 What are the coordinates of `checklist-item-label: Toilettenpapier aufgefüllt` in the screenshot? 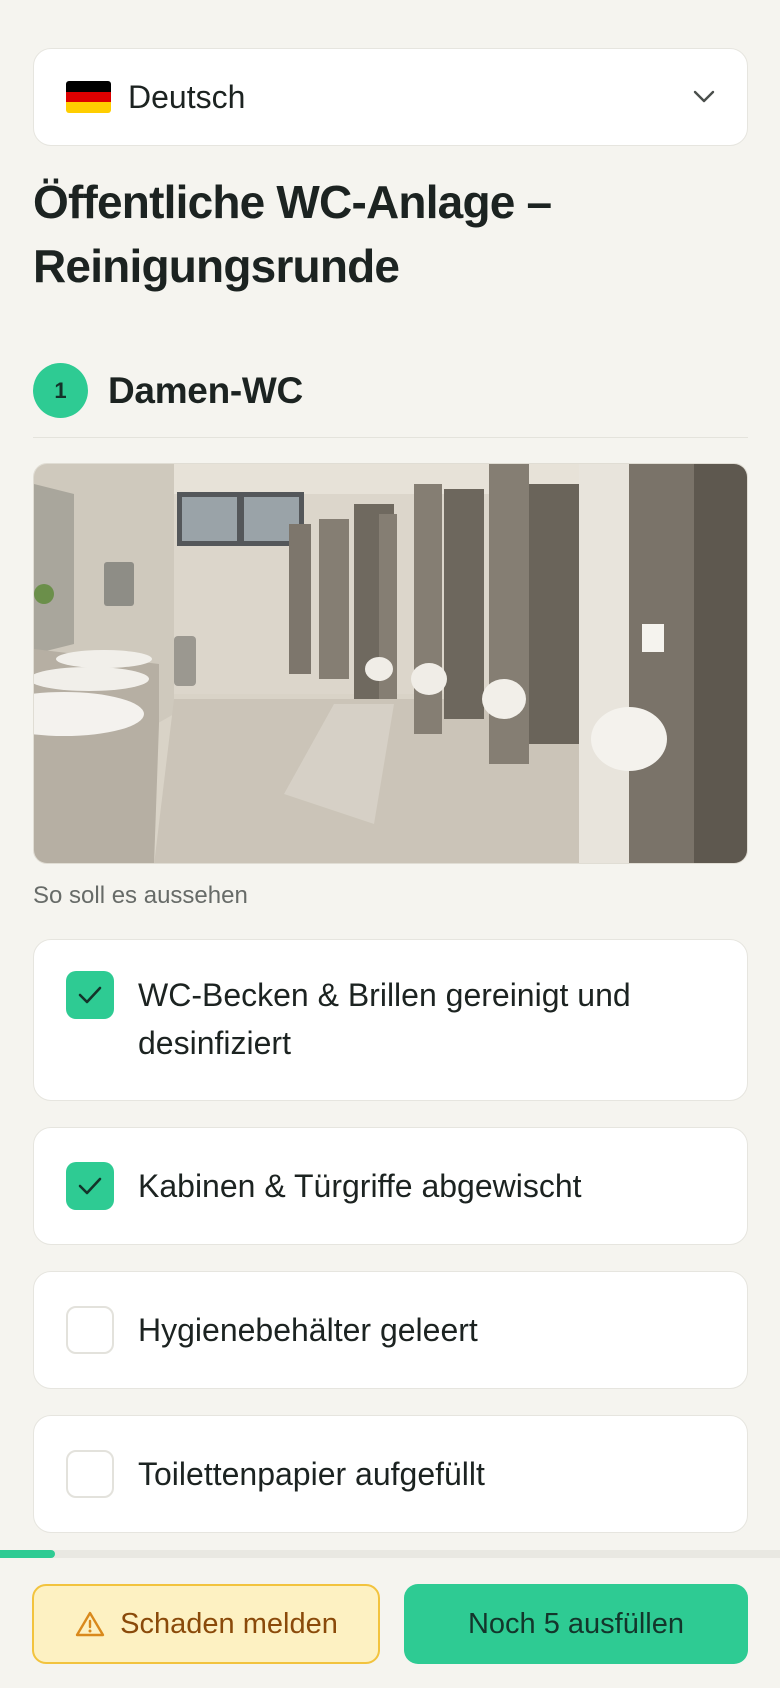 It's located at (311, 1474).